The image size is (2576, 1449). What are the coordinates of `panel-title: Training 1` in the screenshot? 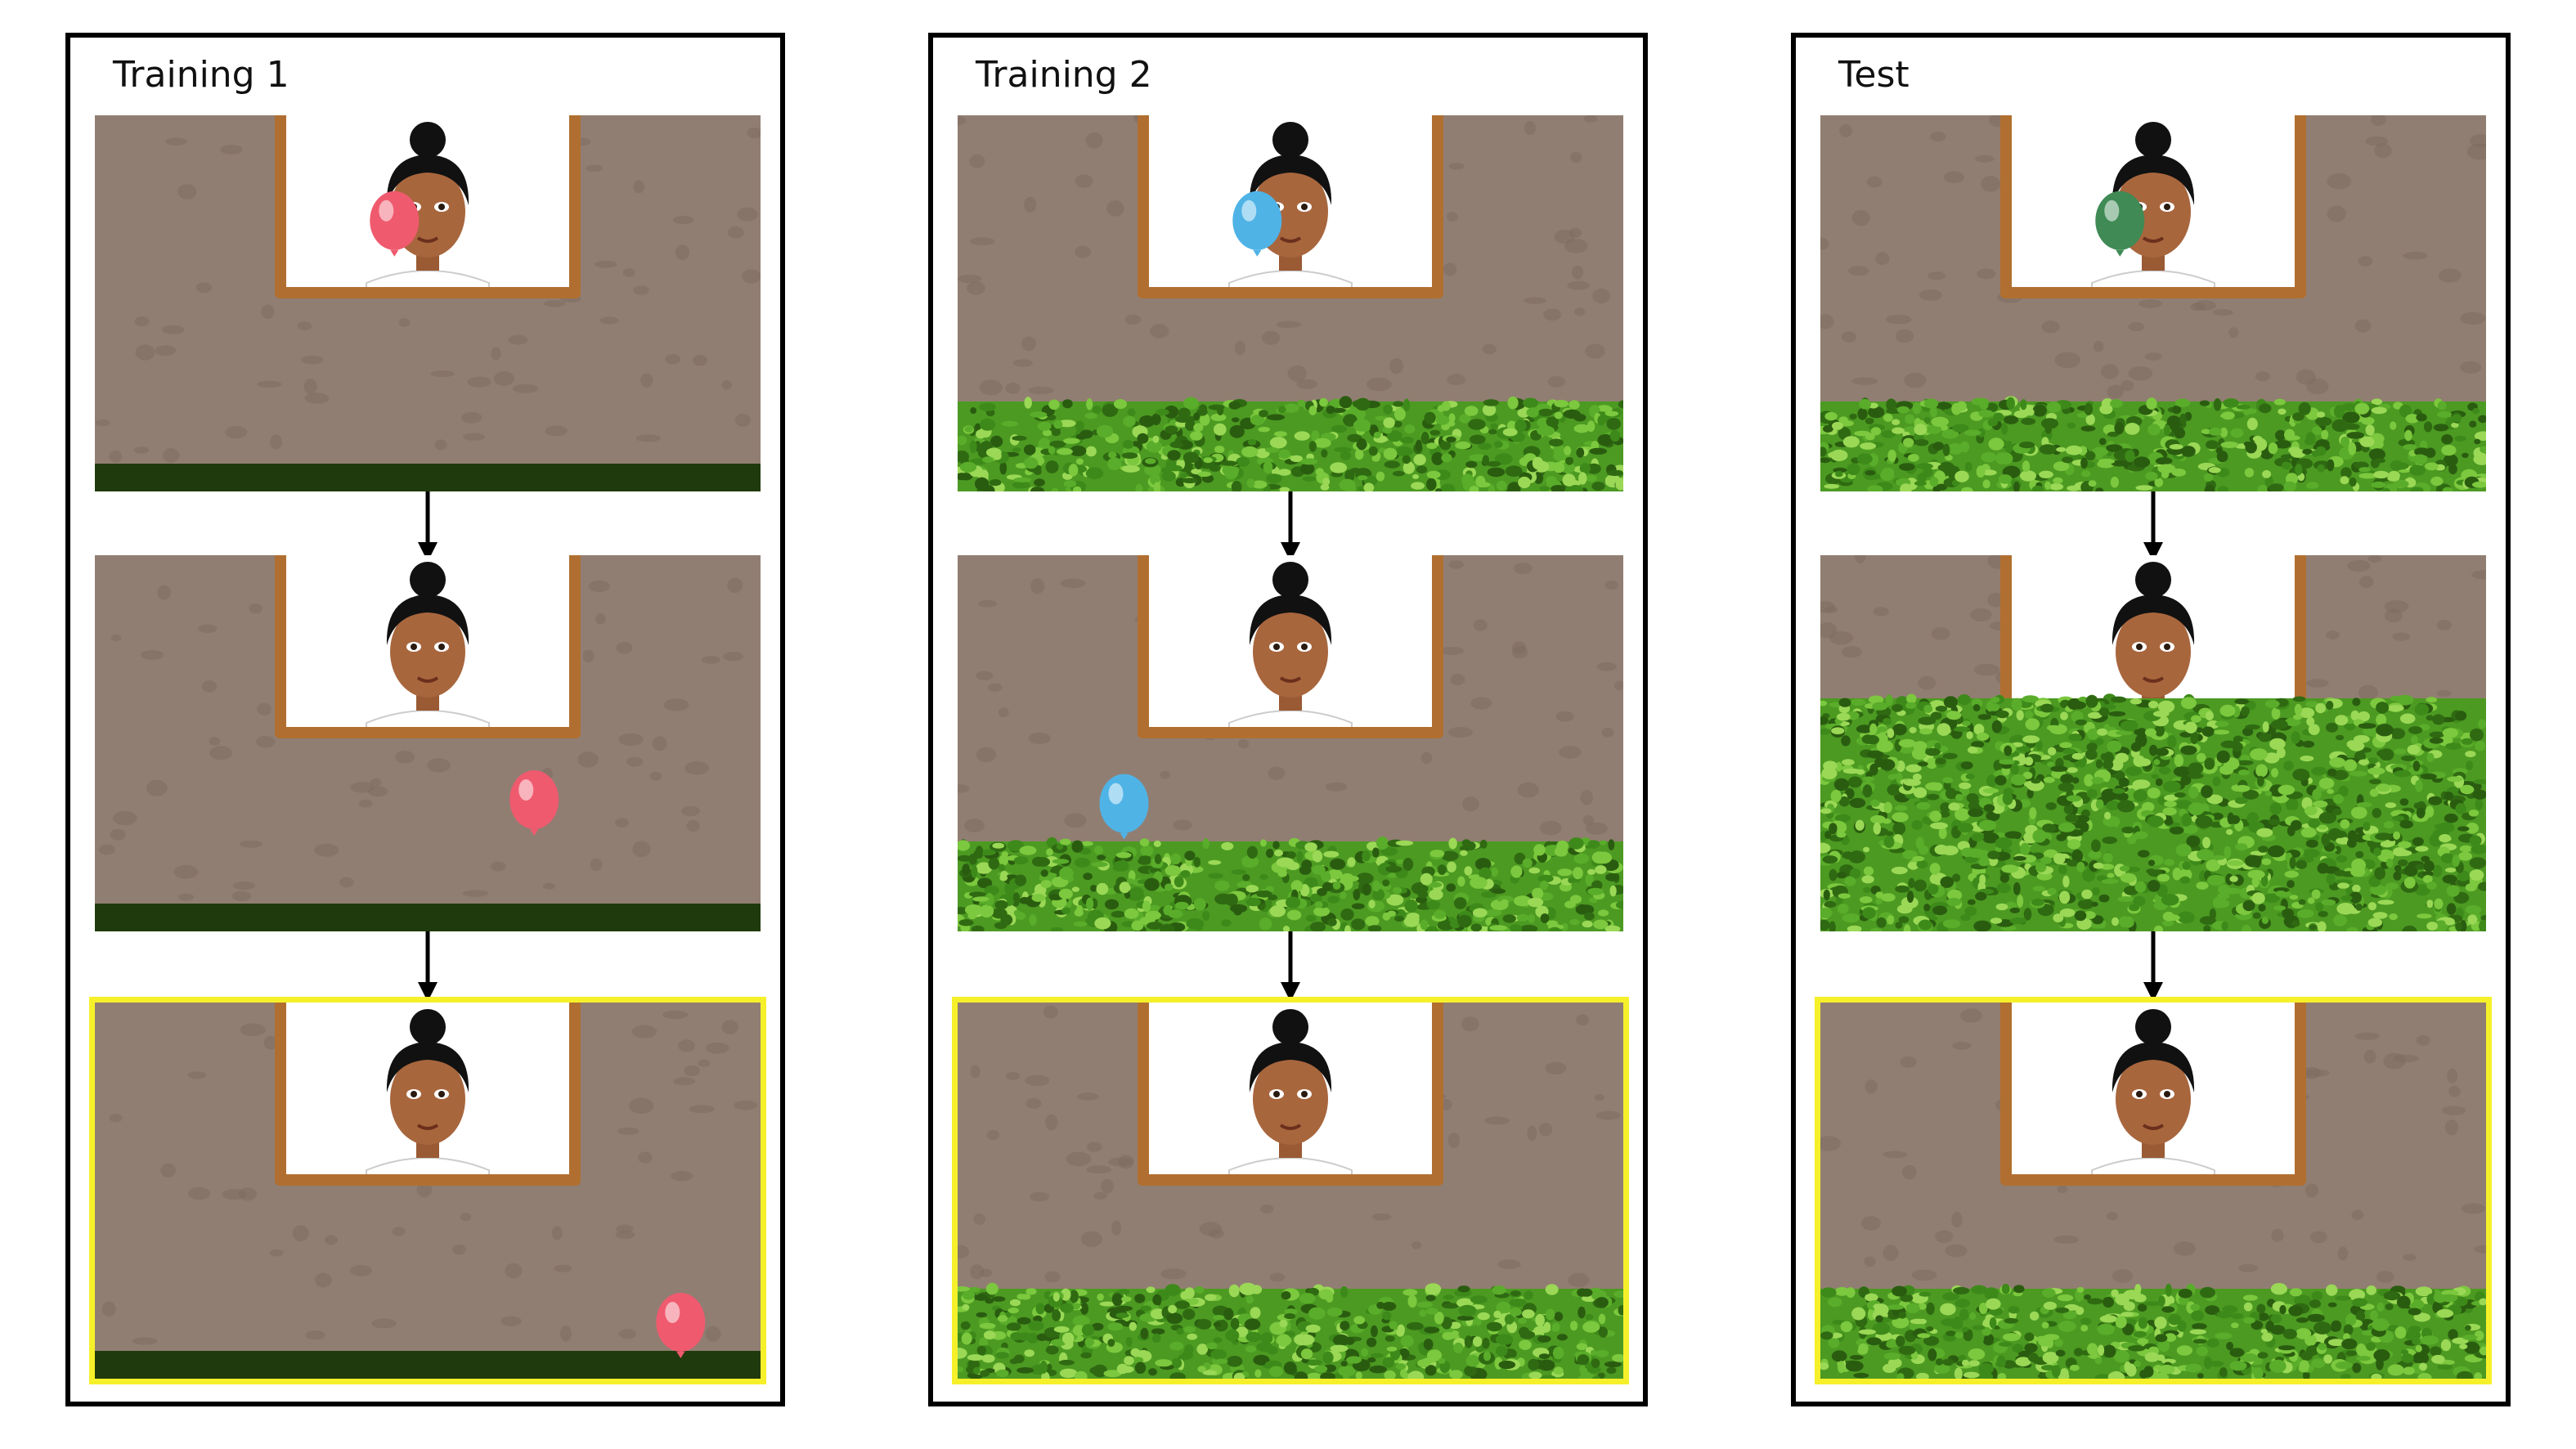 It's located at (201, 75).